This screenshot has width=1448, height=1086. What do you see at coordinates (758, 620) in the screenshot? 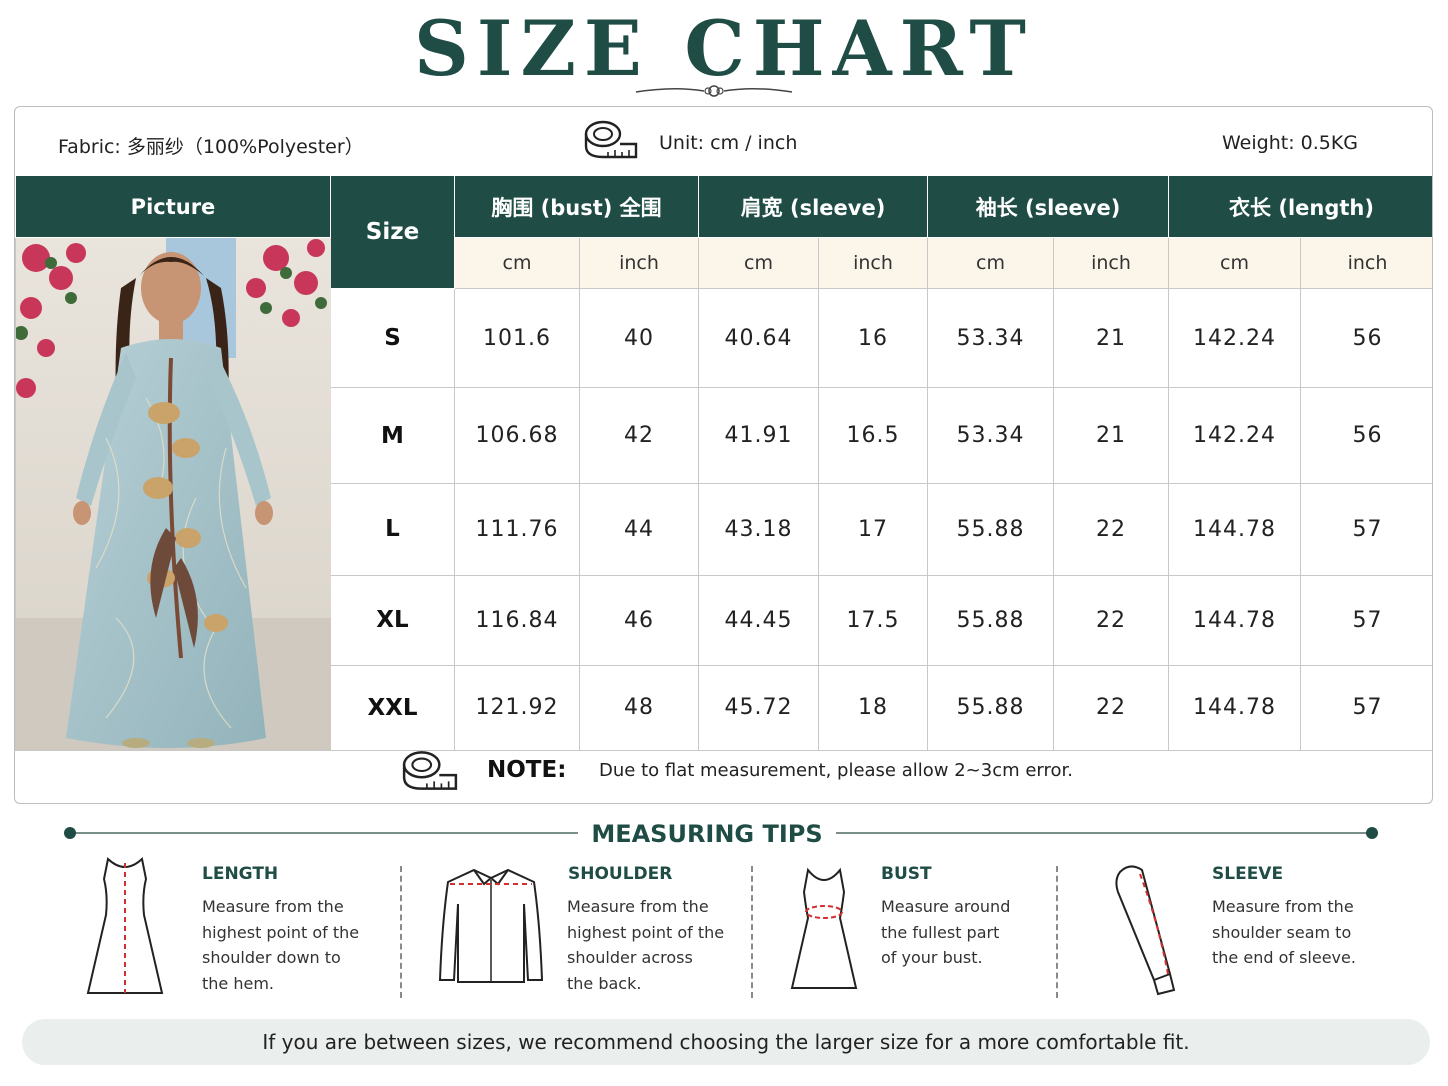
I see `table-cell: 44.45` at bounding box center [758, 620].